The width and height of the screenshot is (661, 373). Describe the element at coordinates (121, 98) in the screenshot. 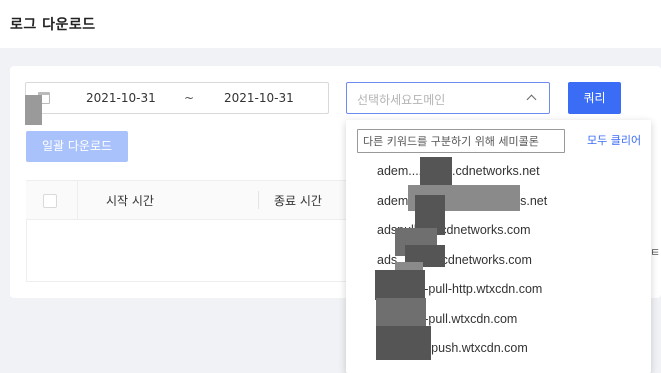

I see `date-start: 2021-10-31` at that location.